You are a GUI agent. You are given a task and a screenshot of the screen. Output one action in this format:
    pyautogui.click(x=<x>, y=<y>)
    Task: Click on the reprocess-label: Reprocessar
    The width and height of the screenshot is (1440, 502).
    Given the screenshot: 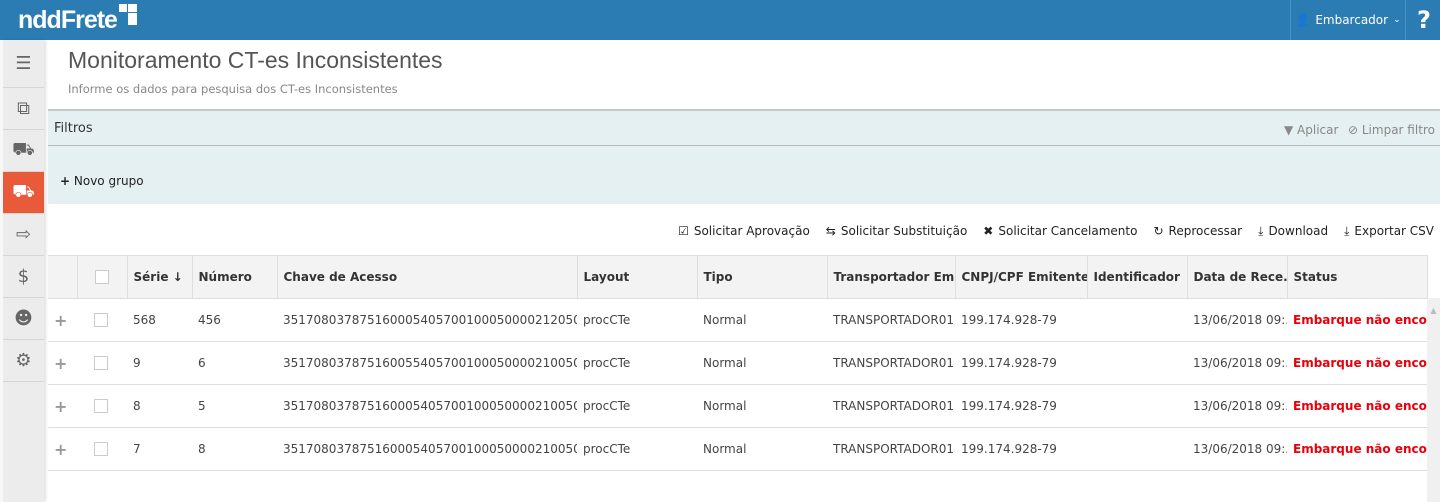 What is the action you would take?
    pyautogui.click(x=1205, y=231)
    